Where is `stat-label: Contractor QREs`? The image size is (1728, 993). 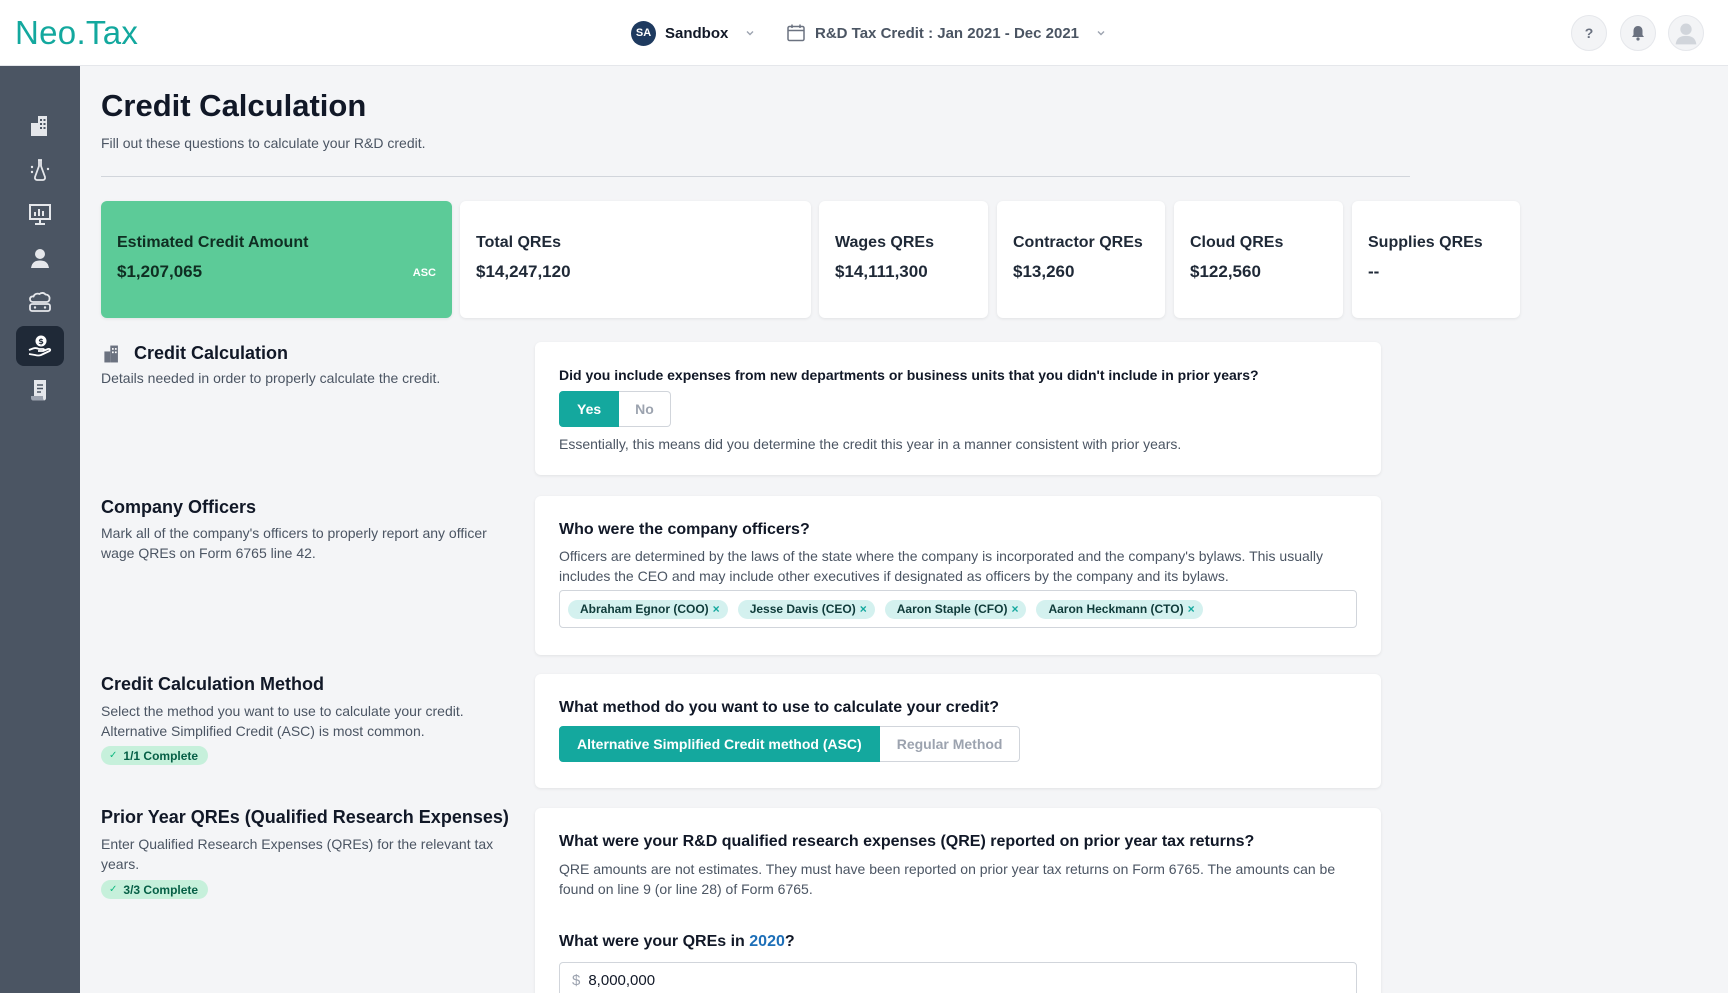
stat-label: Contractor QREs is located at coordinates (1078, 242).